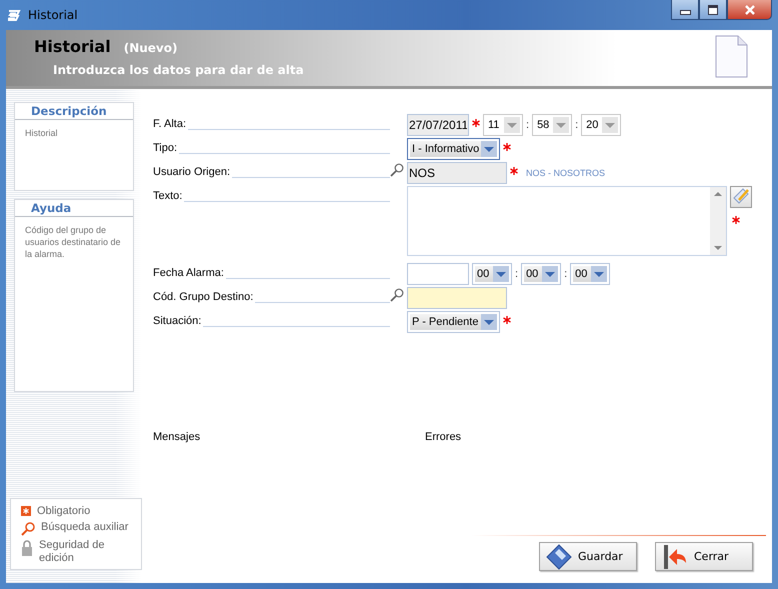 The height and width of the screenshot is (589, 778). I want to click on save-button: Guardar, so click(588, 556).